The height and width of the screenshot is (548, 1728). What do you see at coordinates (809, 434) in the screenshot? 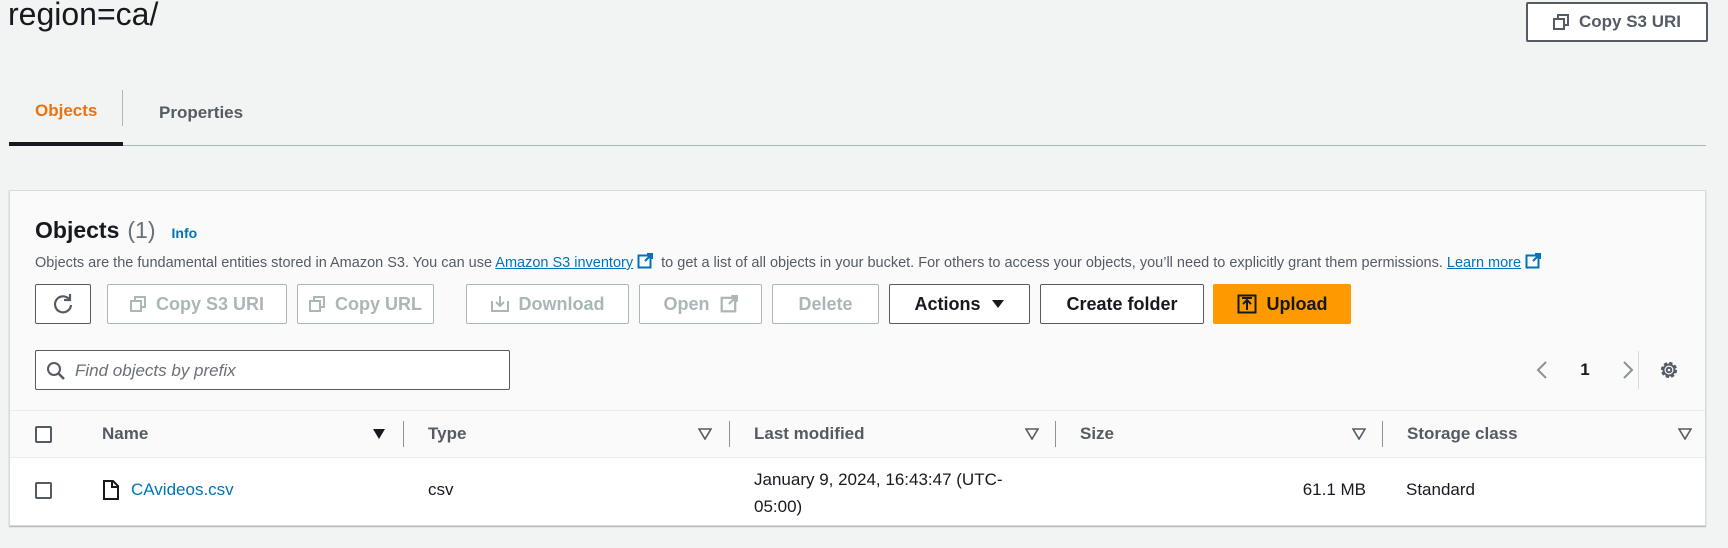
I see `column-last-modified: Last modified` at bounding box center [809, 434].